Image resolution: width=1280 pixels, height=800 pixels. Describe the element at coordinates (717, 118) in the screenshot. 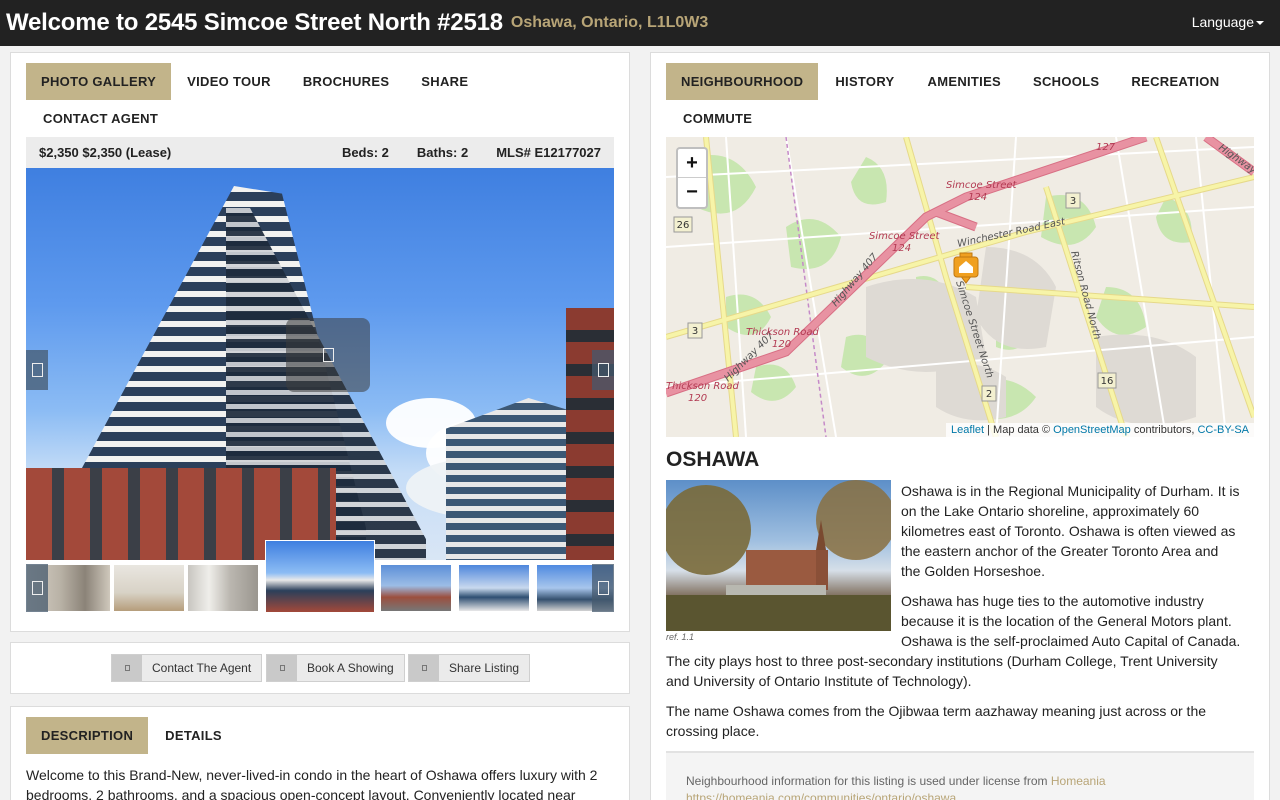

I see `tab-commute: COMMUTE` at that location.